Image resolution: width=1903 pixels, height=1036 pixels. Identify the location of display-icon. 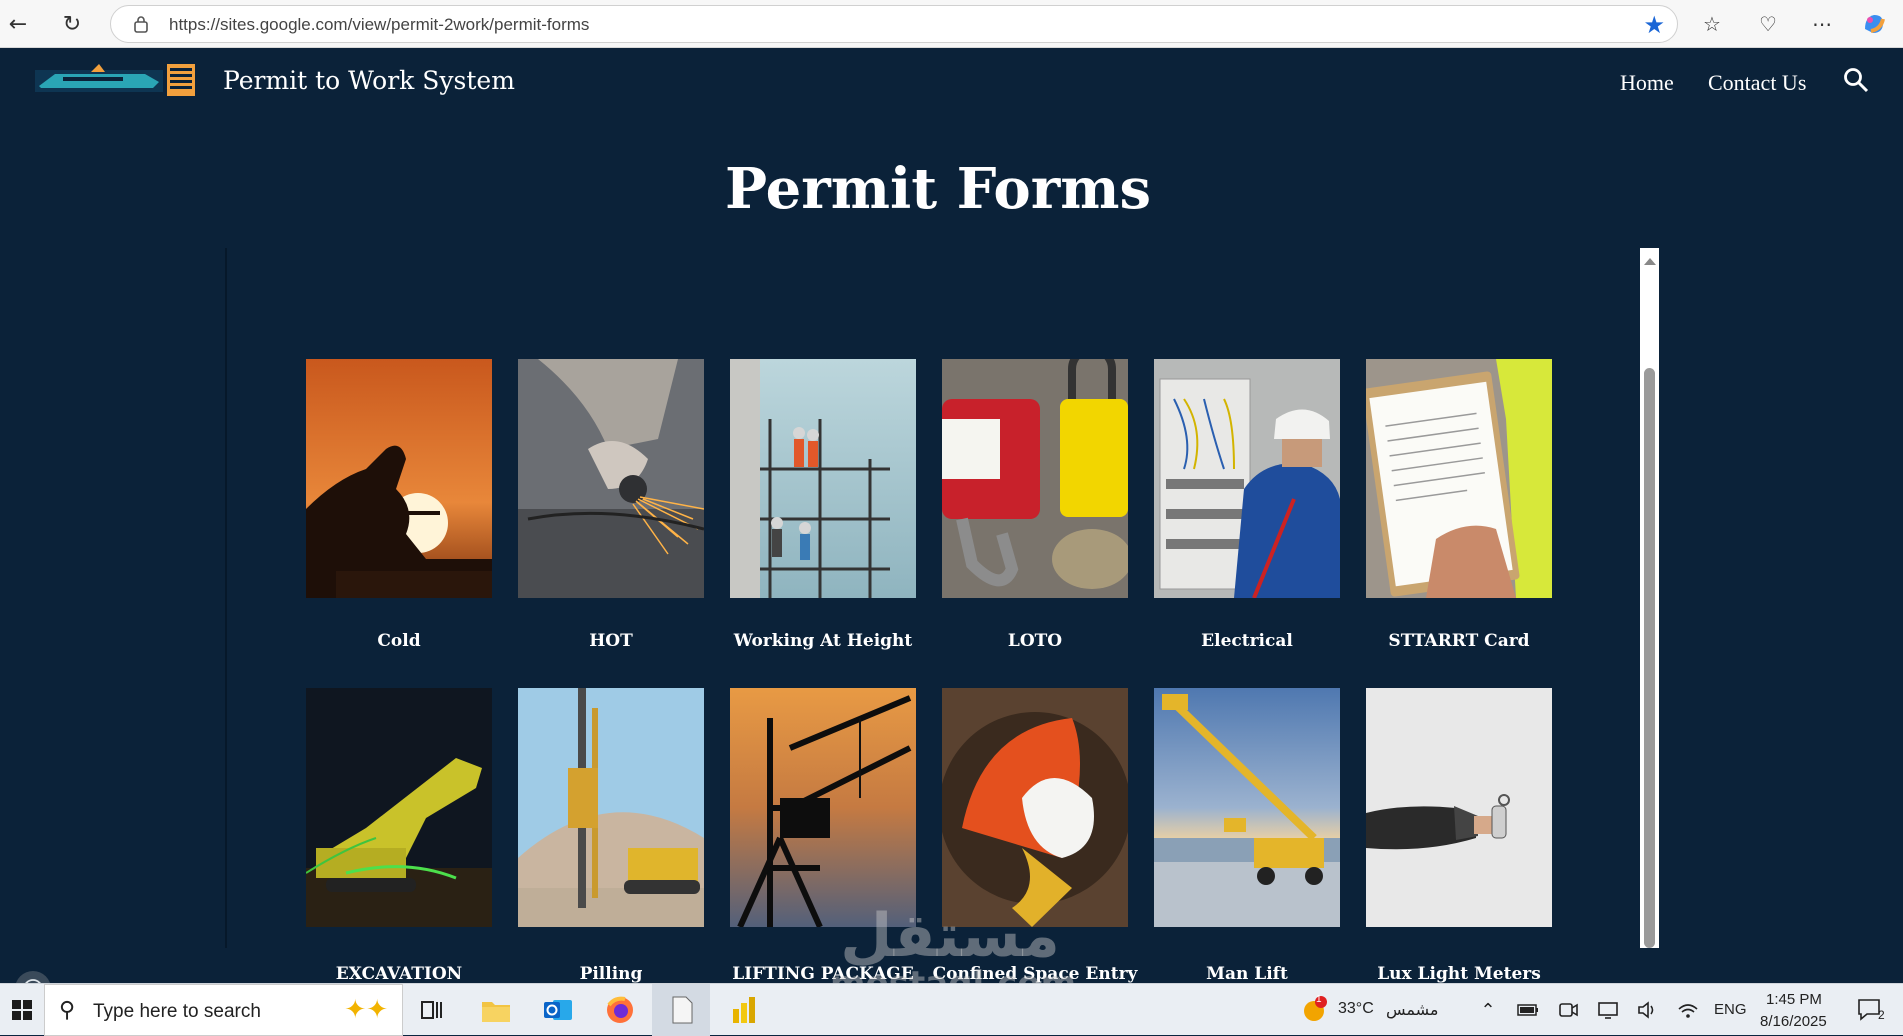
(1608, 1010).